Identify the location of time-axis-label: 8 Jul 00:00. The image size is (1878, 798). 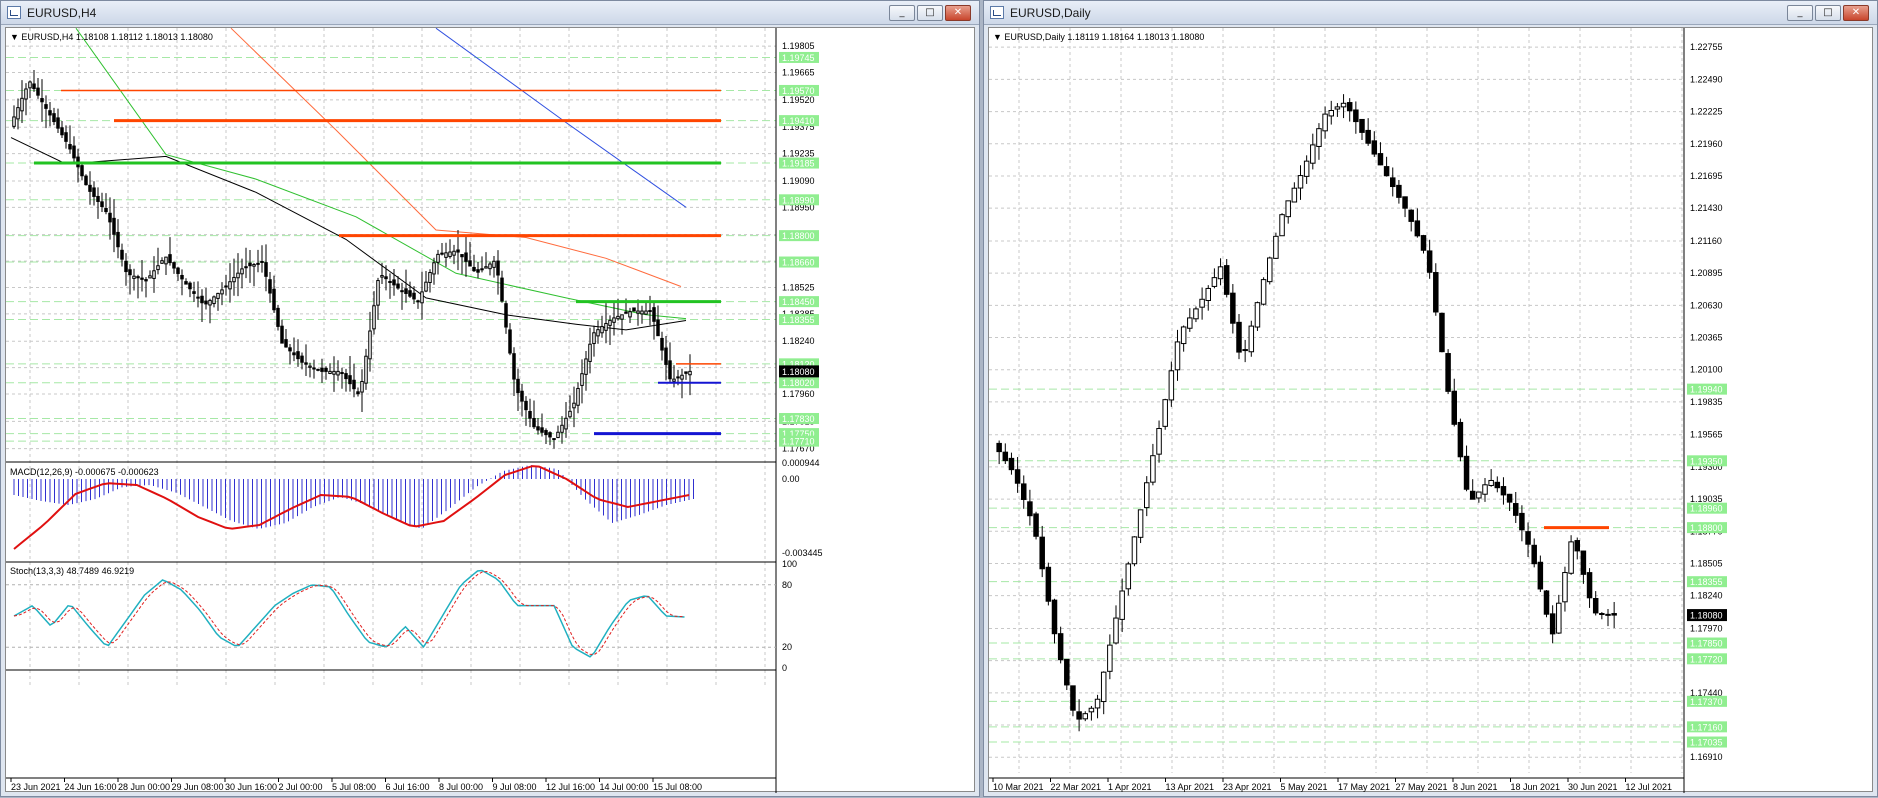
(461, 787).